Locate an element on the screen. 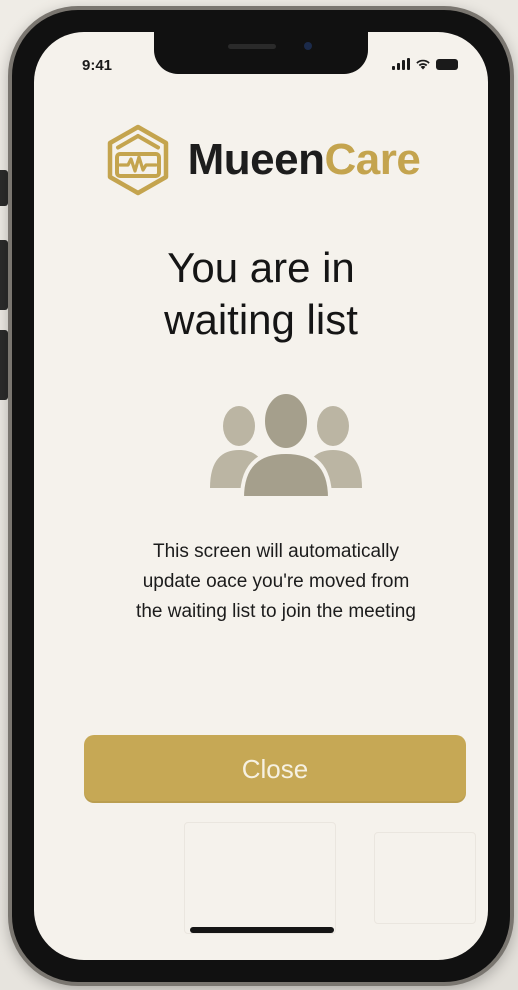  speaker-grille is located at coordinates (252, 46).